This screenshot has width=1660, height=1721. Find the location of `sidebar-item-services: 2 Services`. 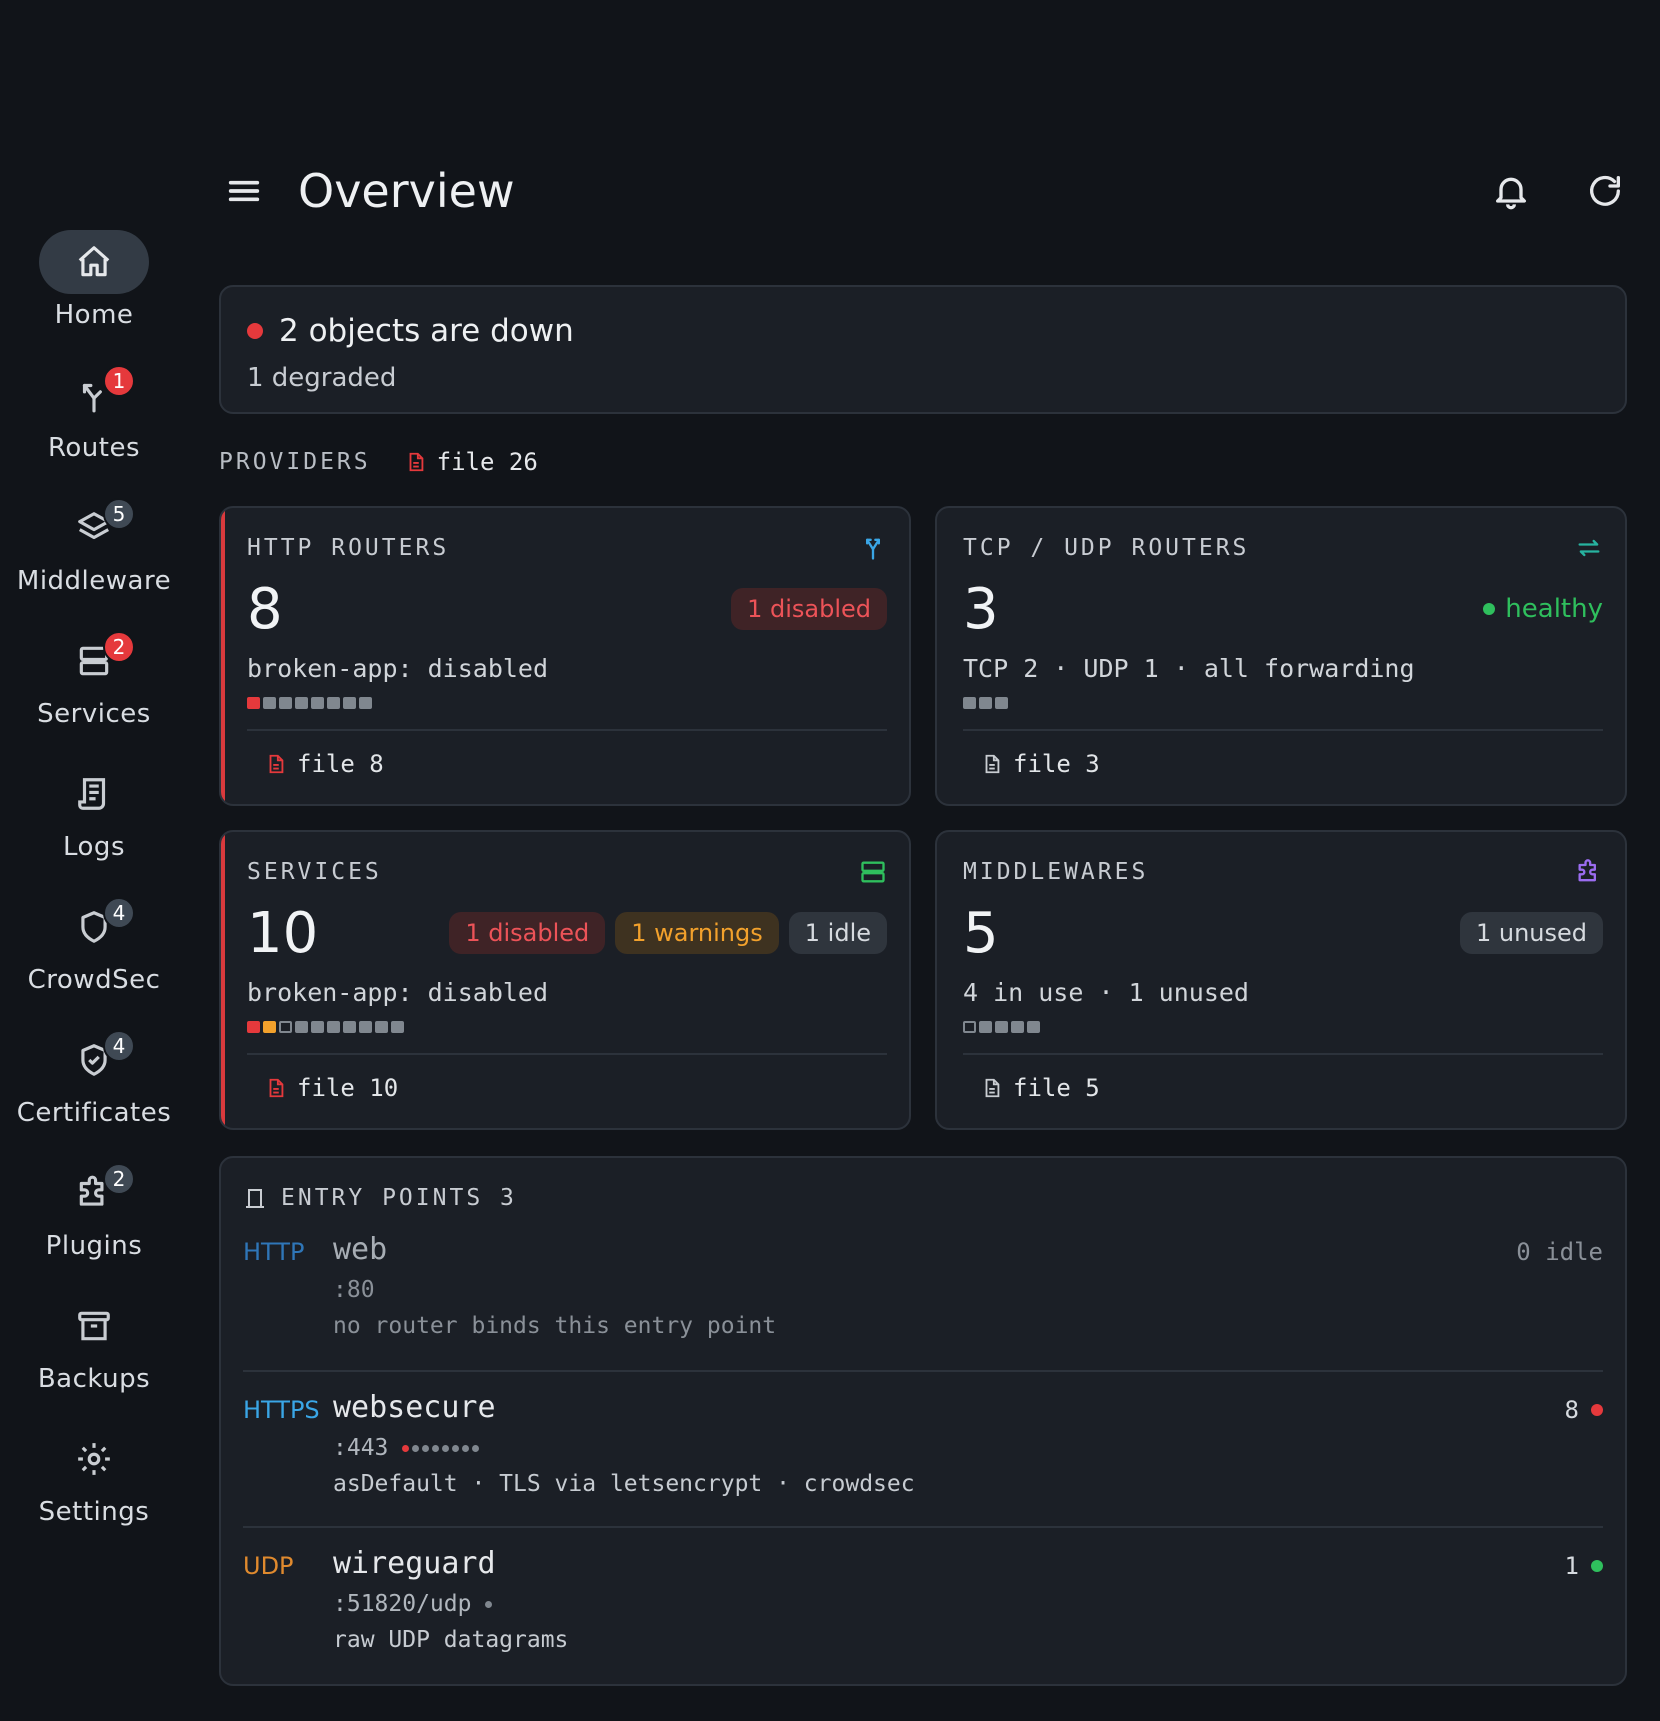

sidebar-item-services: 2 Services is located at coordinates (94, 695).